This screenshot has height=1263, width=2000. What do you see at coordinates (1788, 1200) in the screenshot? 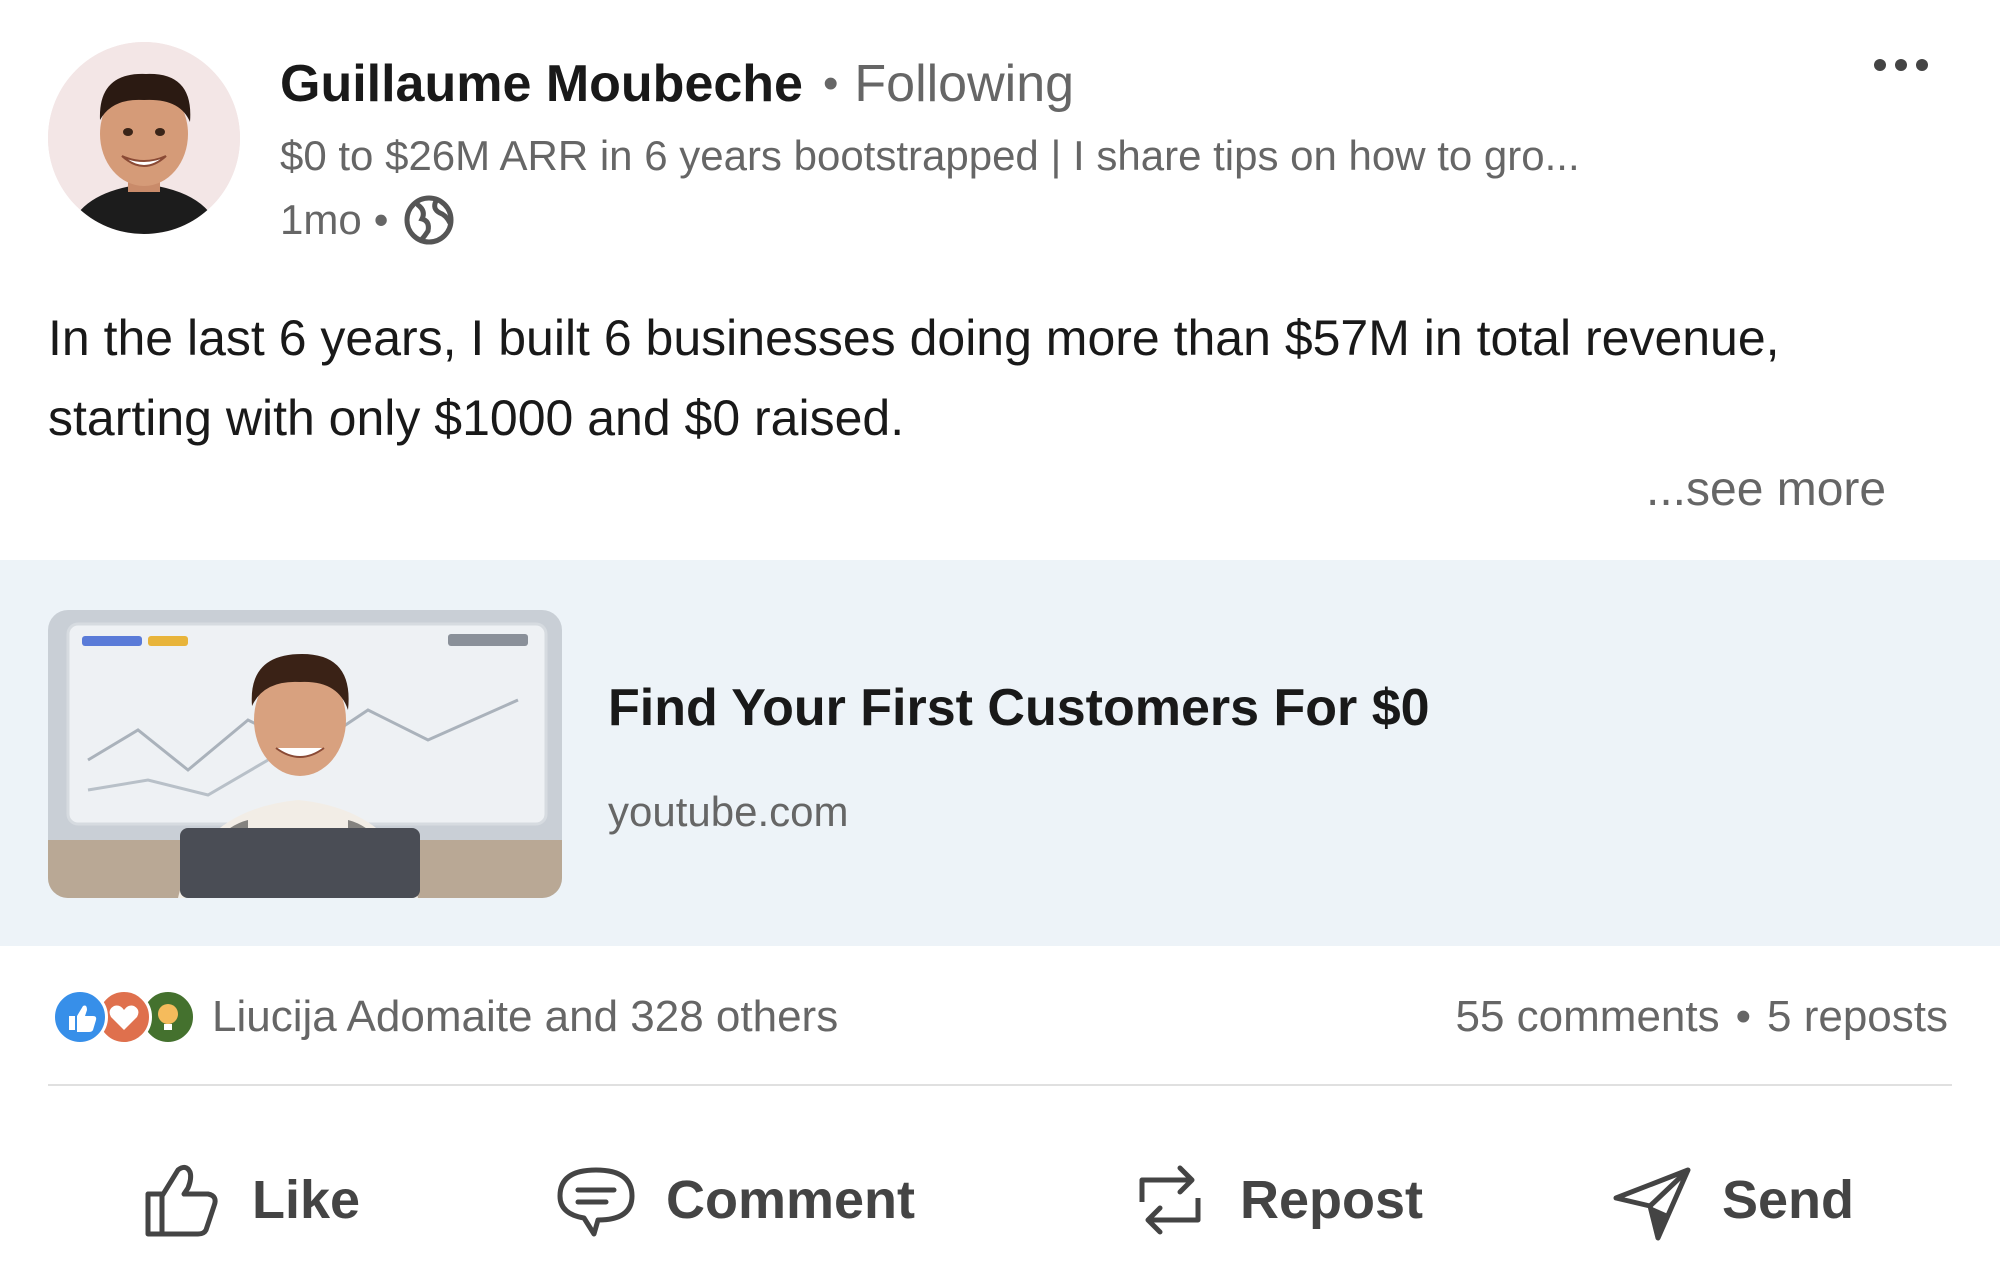
I see `send-label: Send` at bounding box center [1788, 1200].